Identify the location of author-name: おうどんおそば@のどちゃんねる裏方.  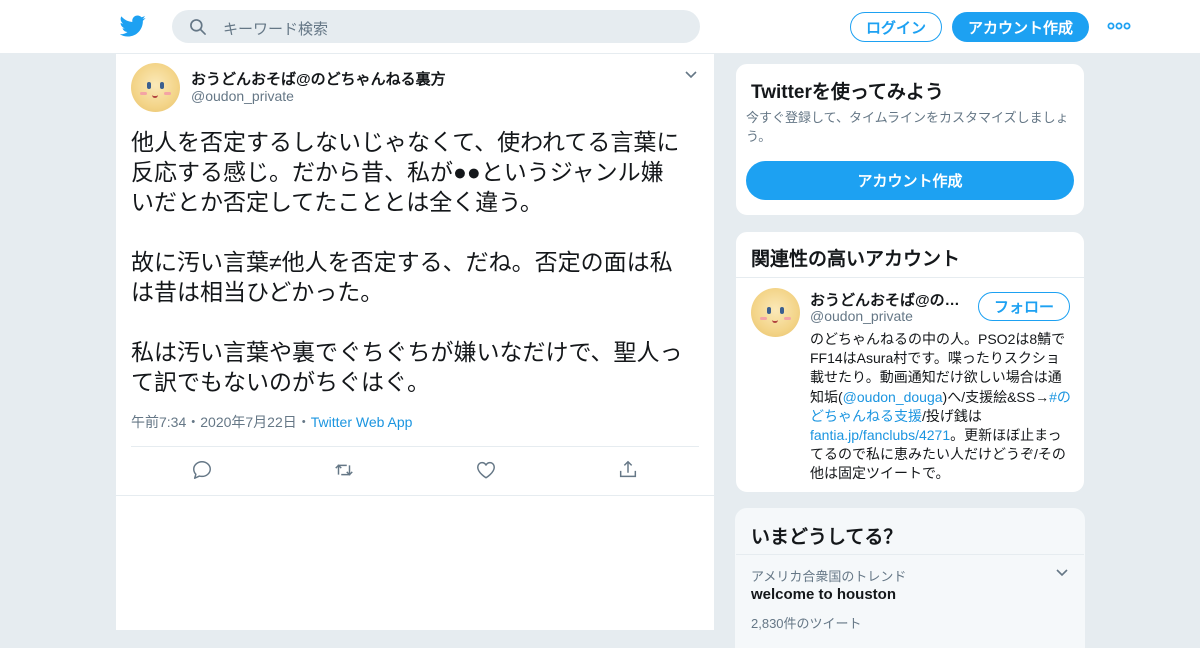
(318, 78).